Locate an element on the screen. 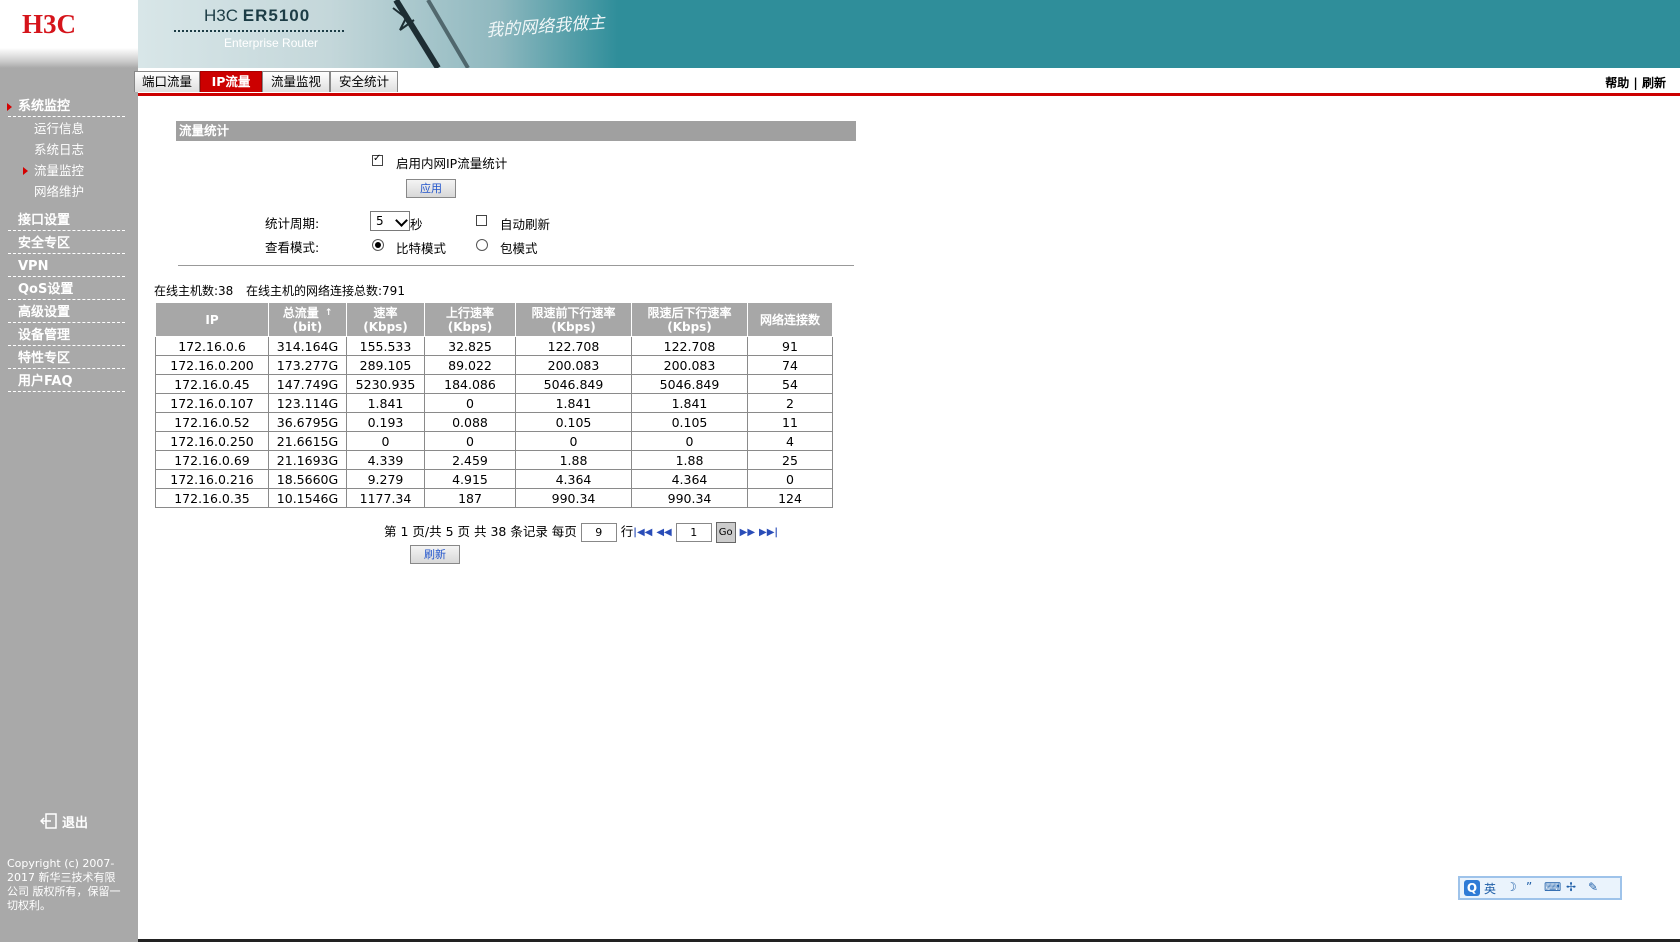  table-cell: 172.16.0.107 is located at coordinates (212, 403).